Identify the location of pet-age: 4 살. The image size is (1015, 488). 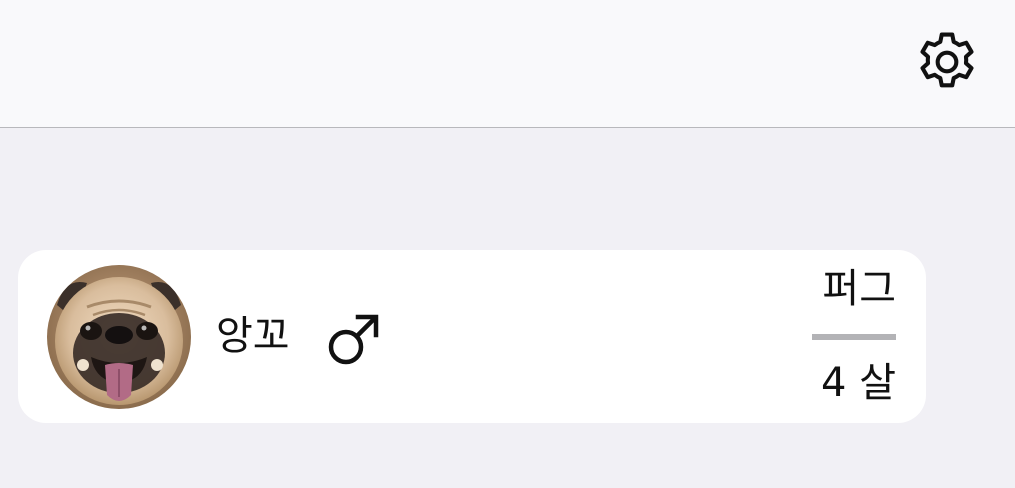
(858, 383).